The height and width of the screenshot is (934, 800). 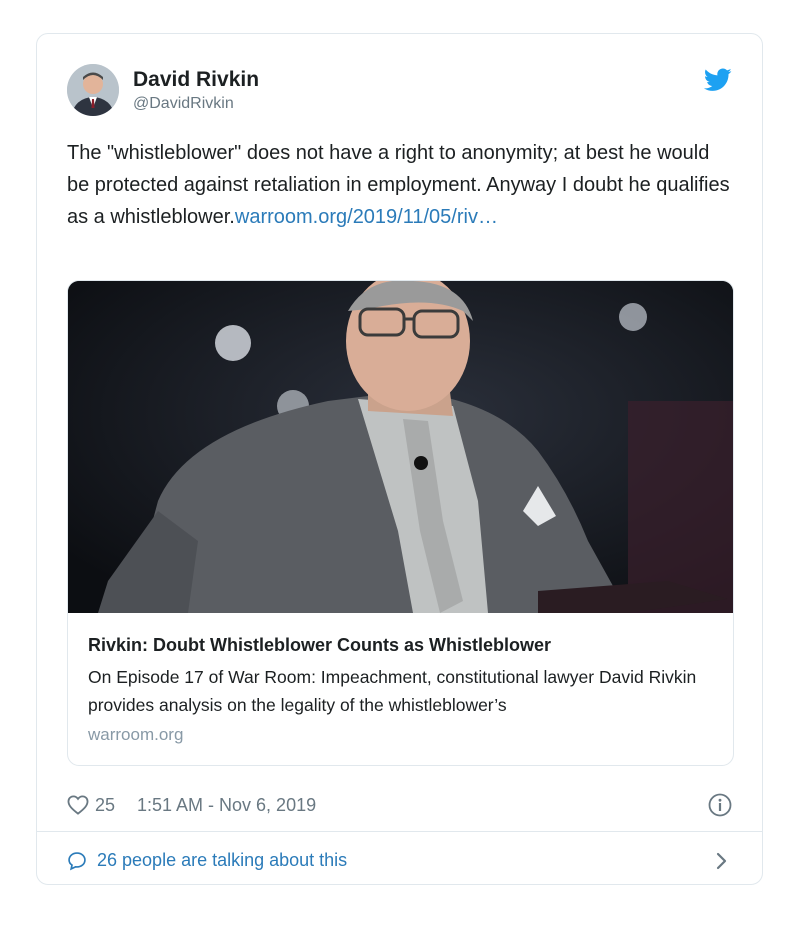 What do you see at coordinates (399, 860) in the screenshot?
I see `talking-about-row: 26 people are talking about this` at bounding box center [399, 860].